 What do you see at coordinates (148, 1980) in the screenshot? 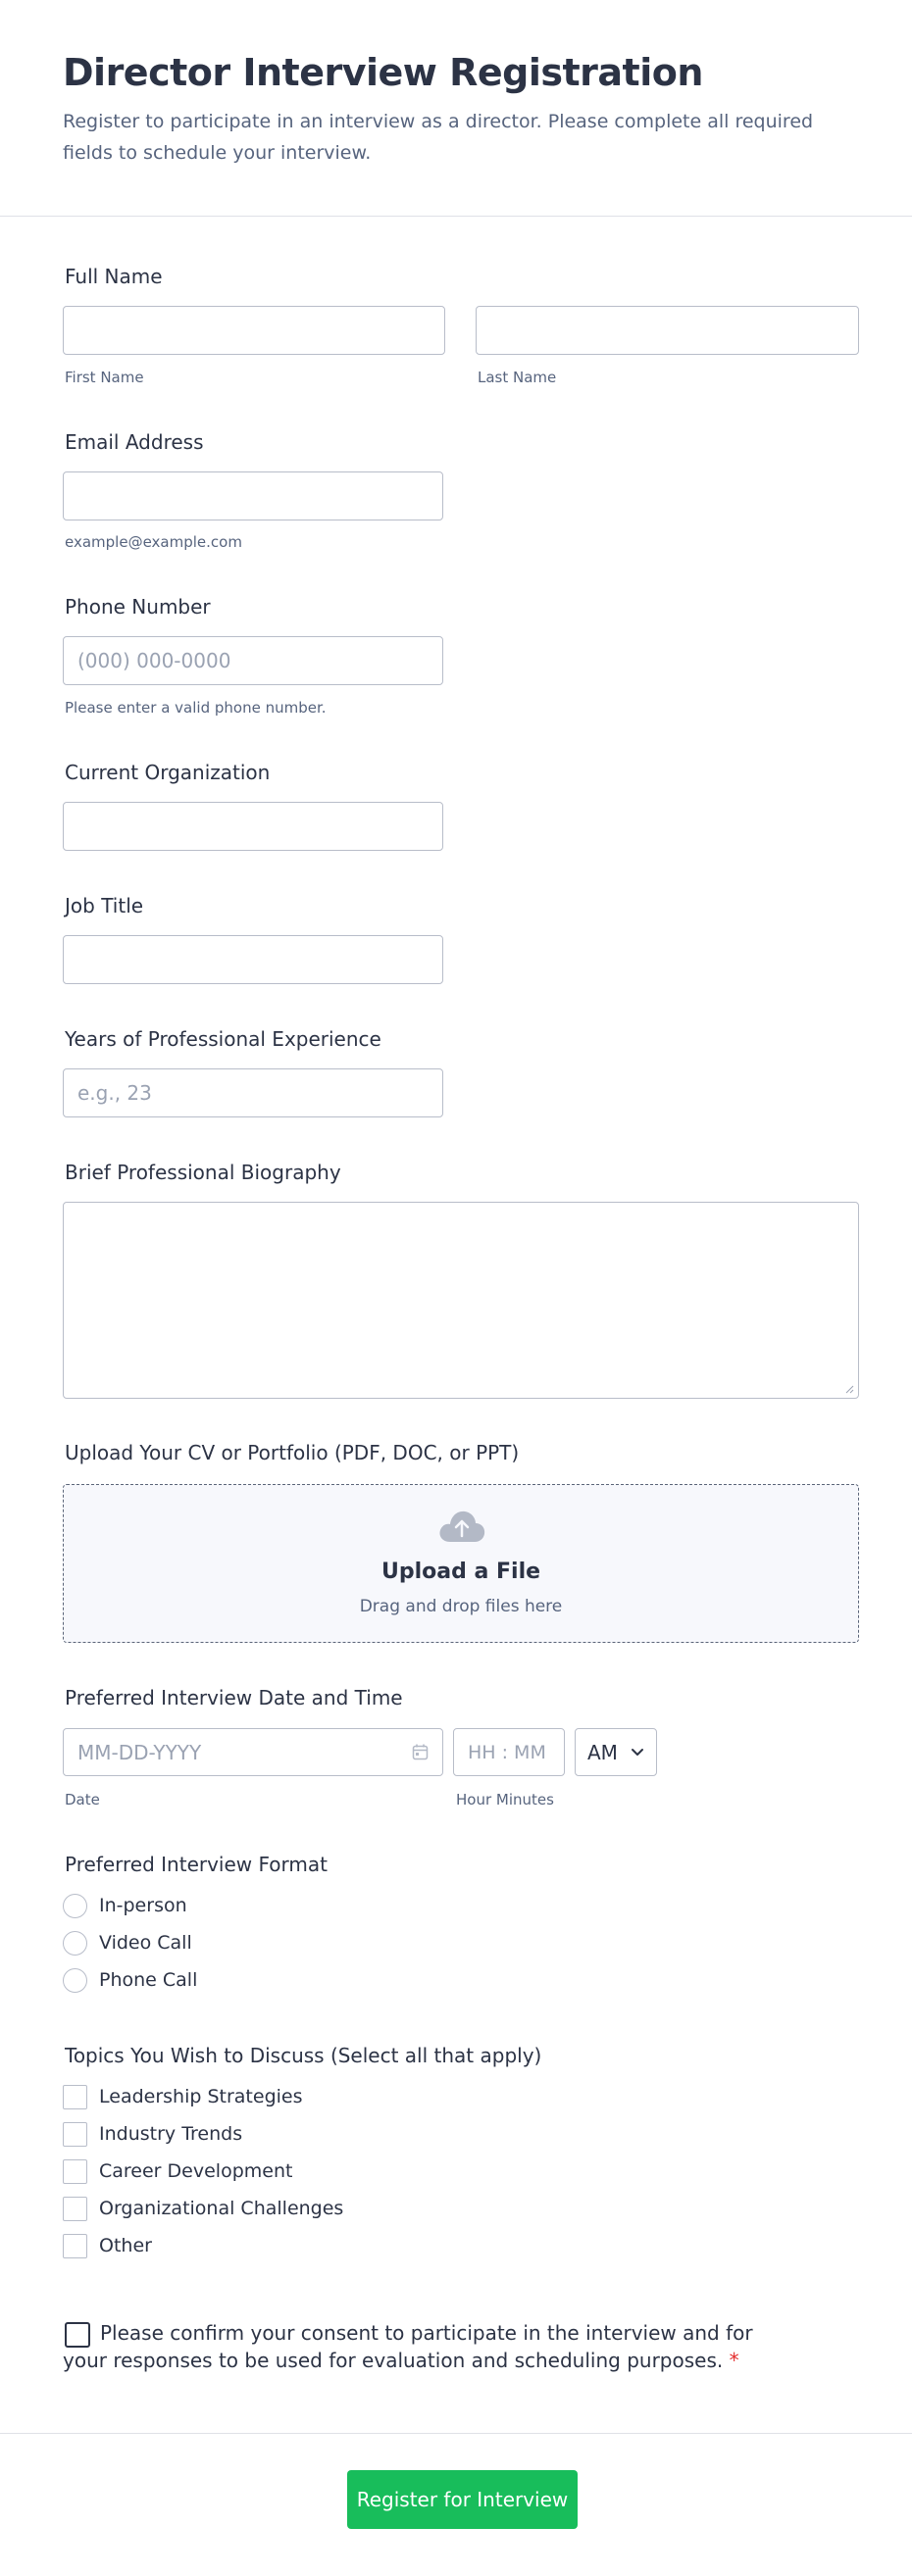
I see `format-option-label: Phone Call` at bounding box center [148, 1980].